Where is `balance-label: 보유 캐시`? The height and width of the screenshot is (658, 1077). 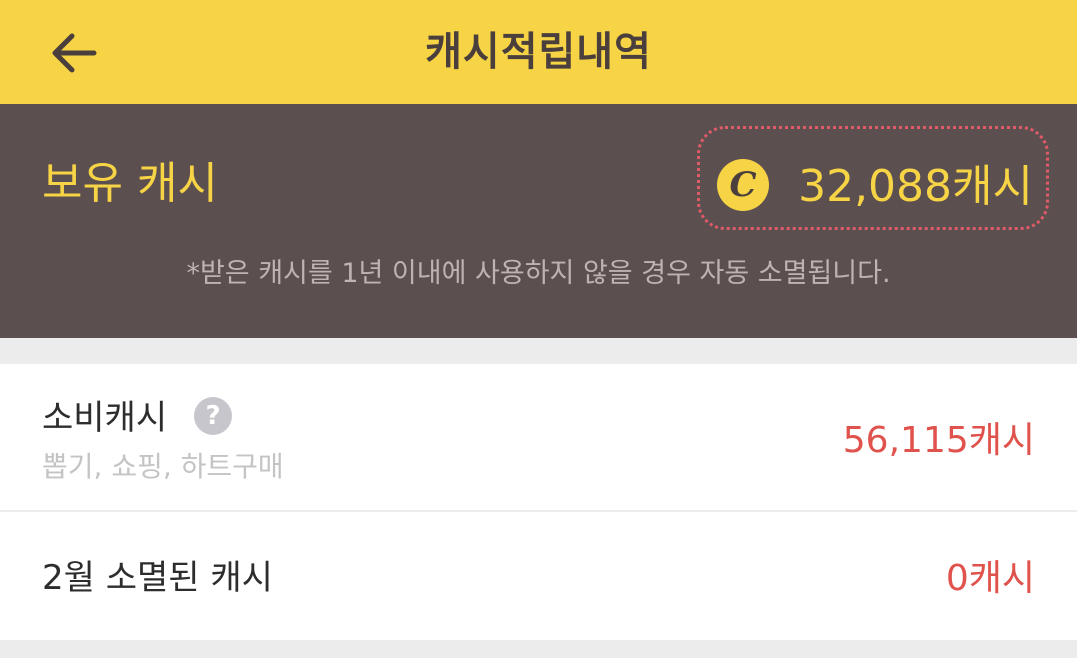 balance-label: 보유 캐시 is located at coordinates (130, 183).